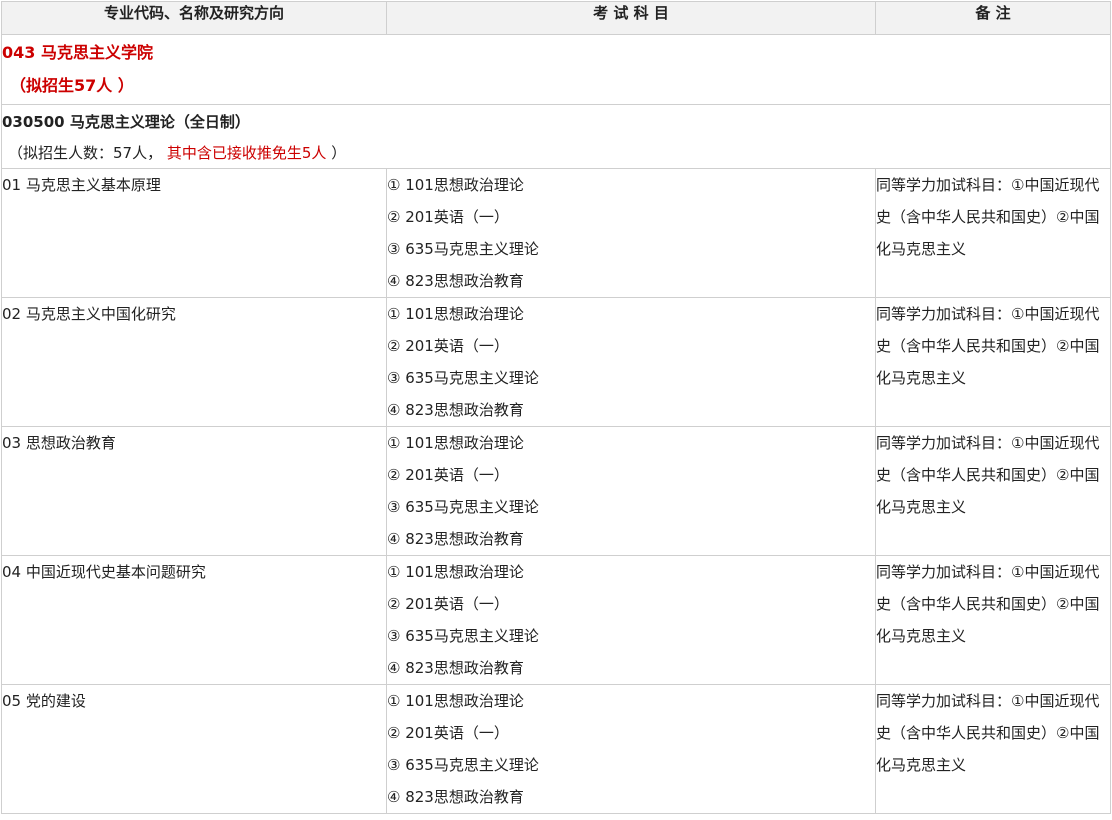  I want to click on school-name: 043 马克思主义学院, so click(77, 52).